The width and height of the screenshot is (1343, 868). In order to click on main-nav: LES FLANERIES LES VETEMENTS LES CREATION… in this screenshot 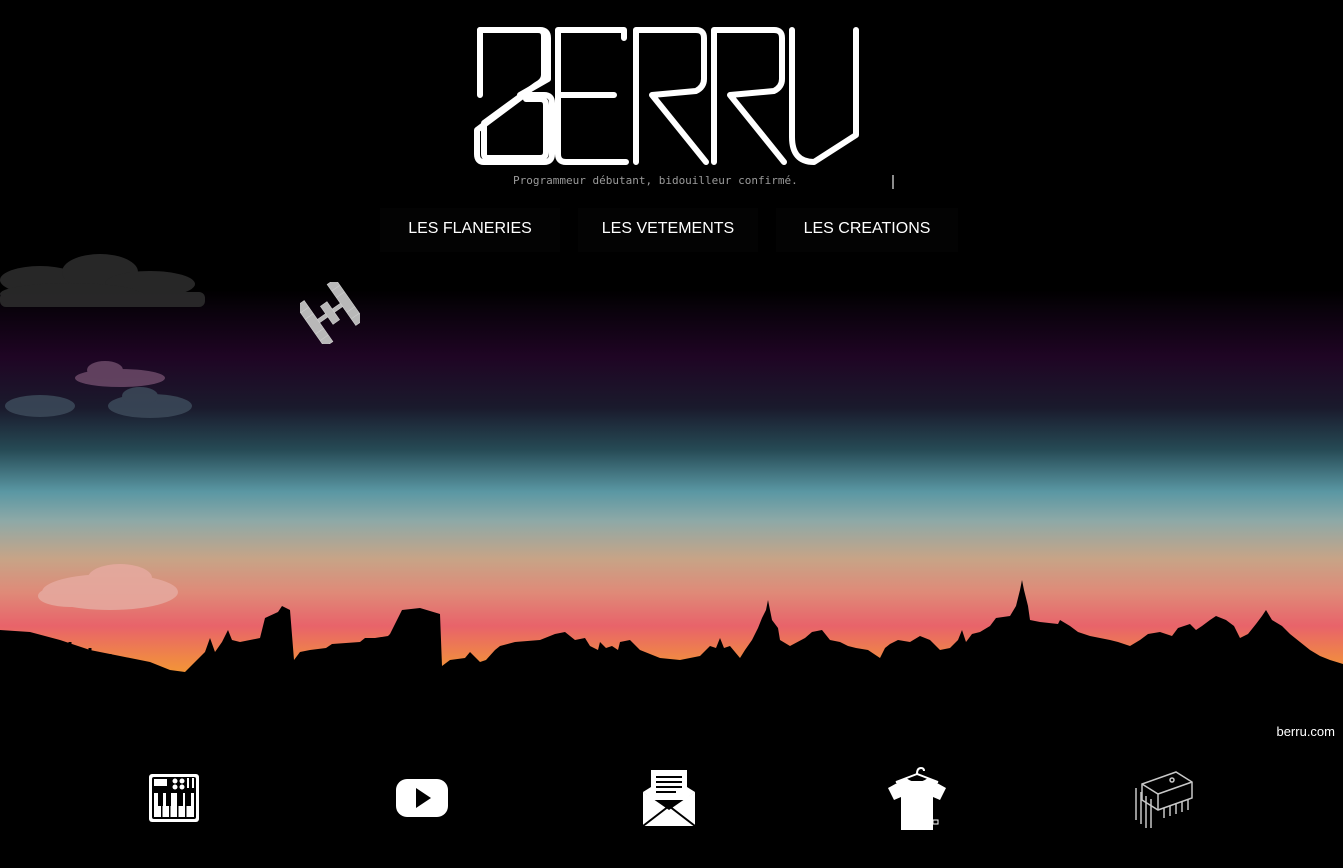, I will do `click(670, 230)`.